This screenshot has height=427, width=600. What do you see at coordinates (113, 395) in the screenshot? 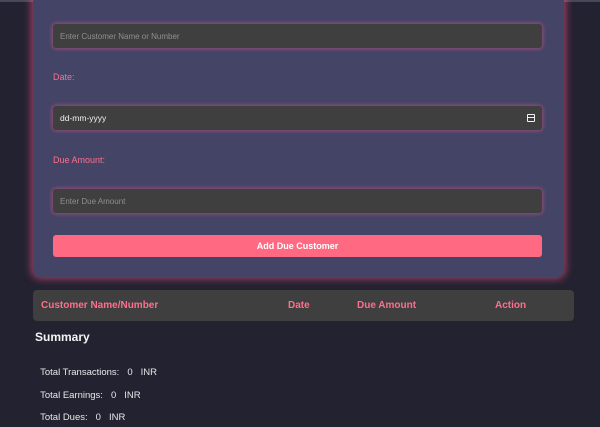
I see `total-earnings-value: 0` at bounding box center [113, 395].